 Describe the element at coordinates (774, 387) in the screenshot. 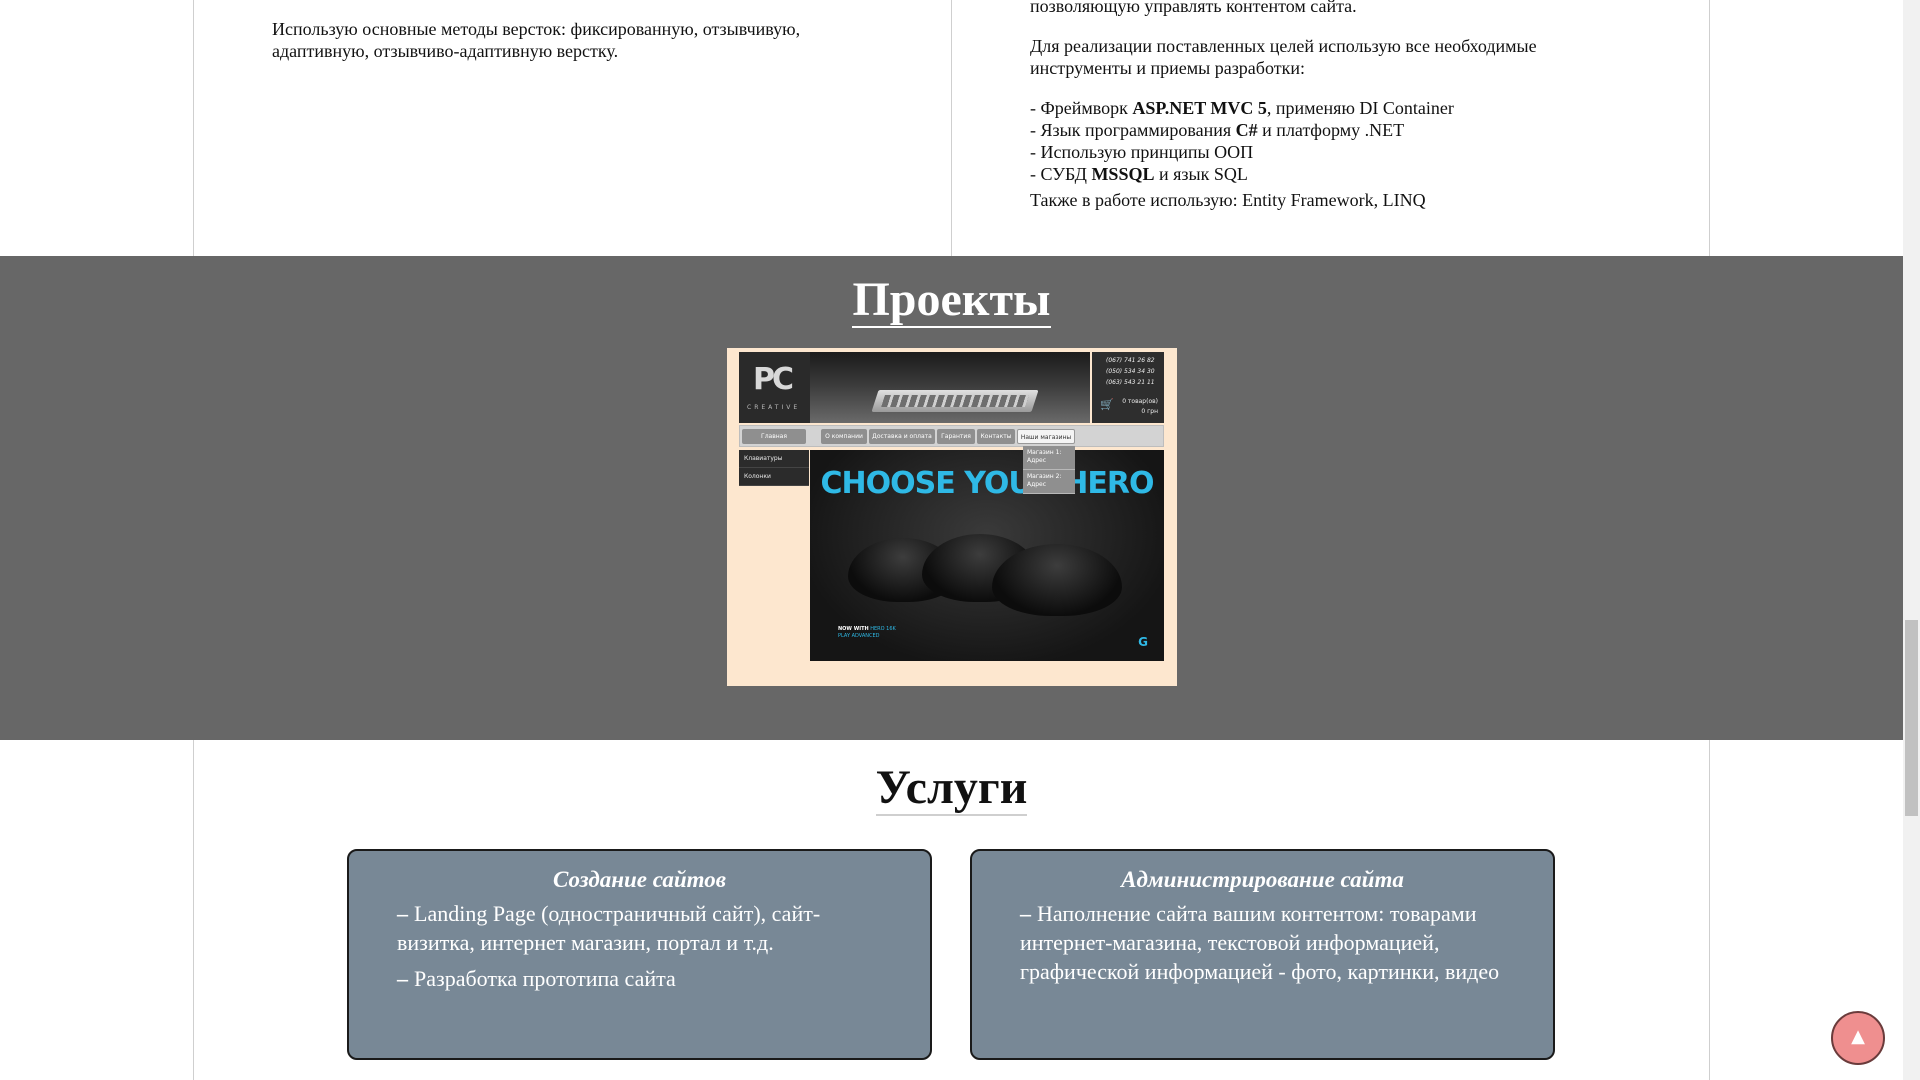

I see `project-logo: PC CREATIVE` at that location.